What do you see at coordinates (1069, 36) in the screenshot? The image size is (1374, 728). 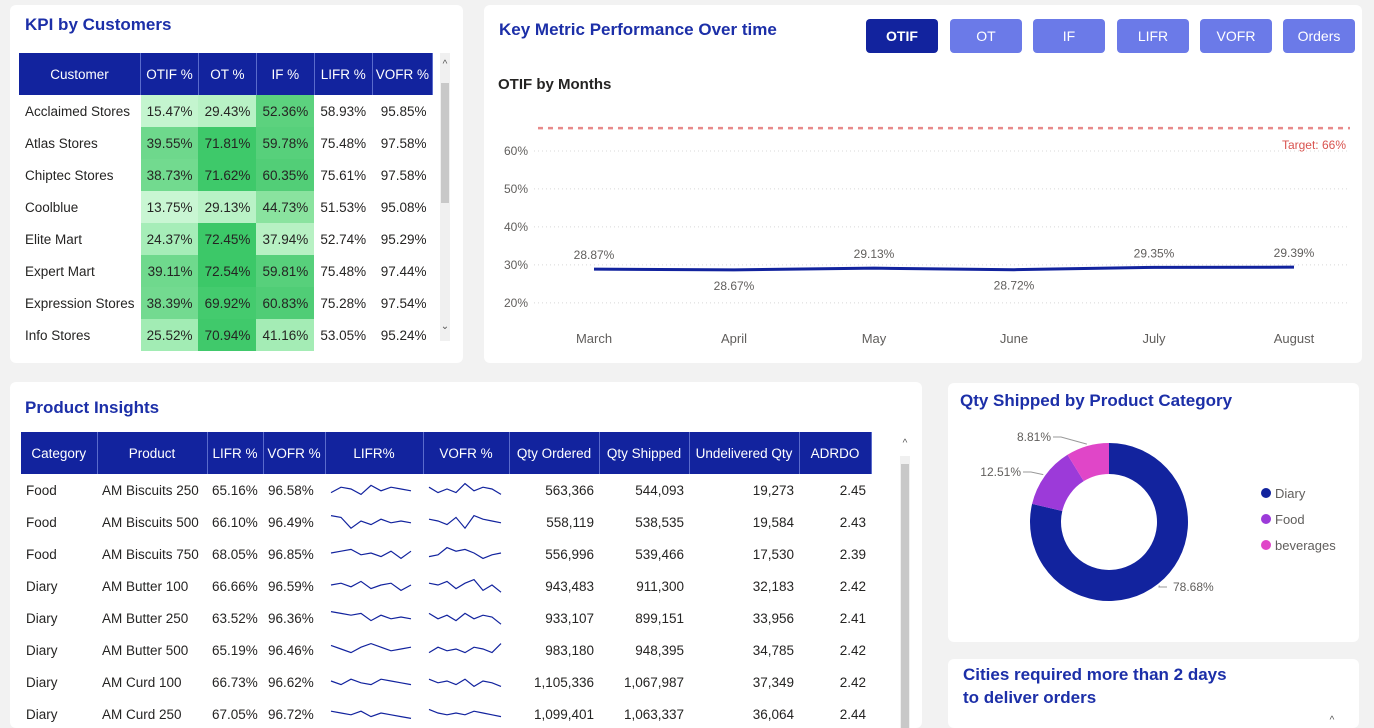 I see `metric-btn-if: IF` at bounding box center [1069, 36].